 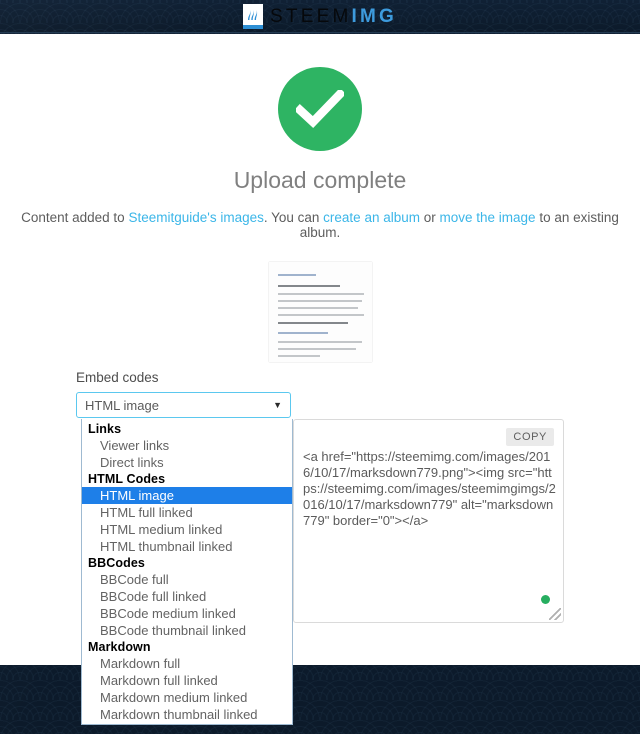 I want to click on option-markdown-medium-linked: Markdown medium linked, so click(x=187, y=697).